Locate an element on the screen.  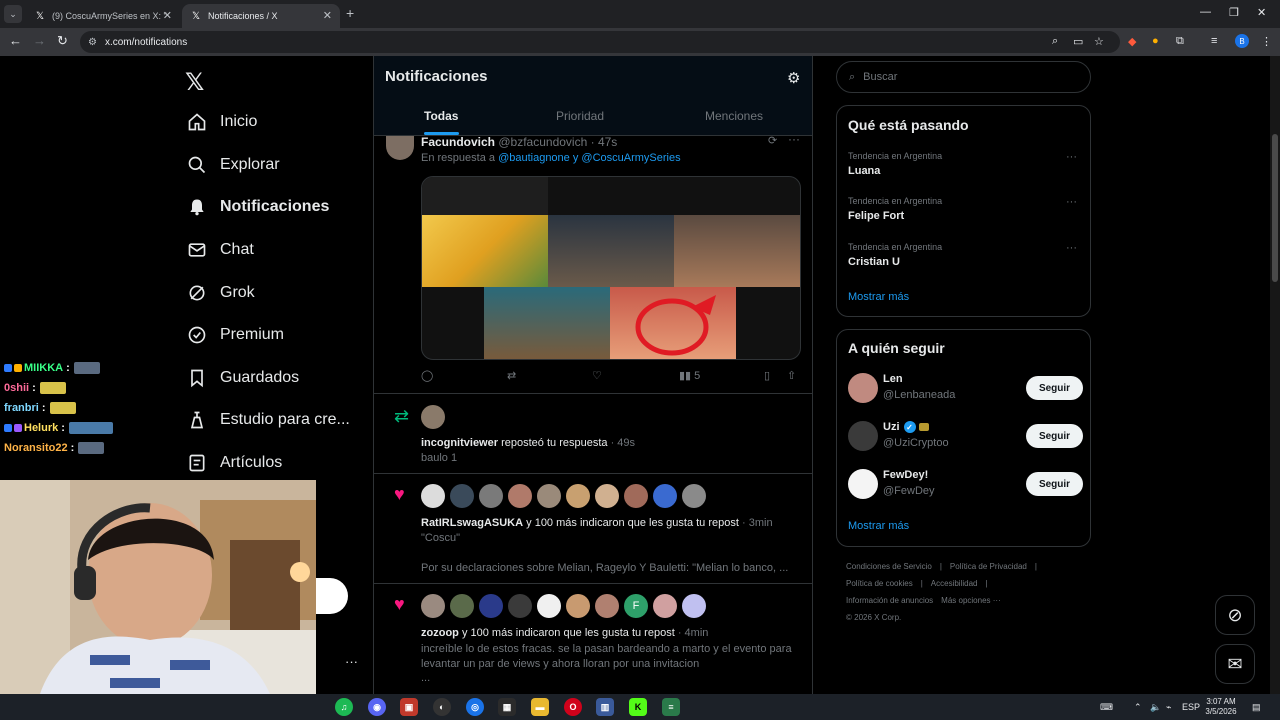
share-icon: ⇧ is located at coordinates (791, 375).